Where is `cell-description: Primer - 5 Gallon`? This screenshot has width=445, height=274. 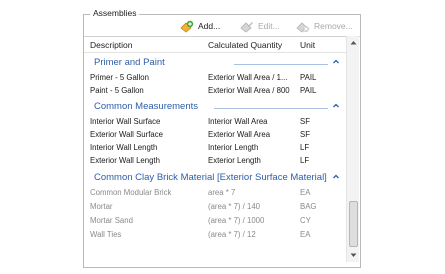 cell-description: Primer - 5 Gallon is located at coordinates (119, 77).